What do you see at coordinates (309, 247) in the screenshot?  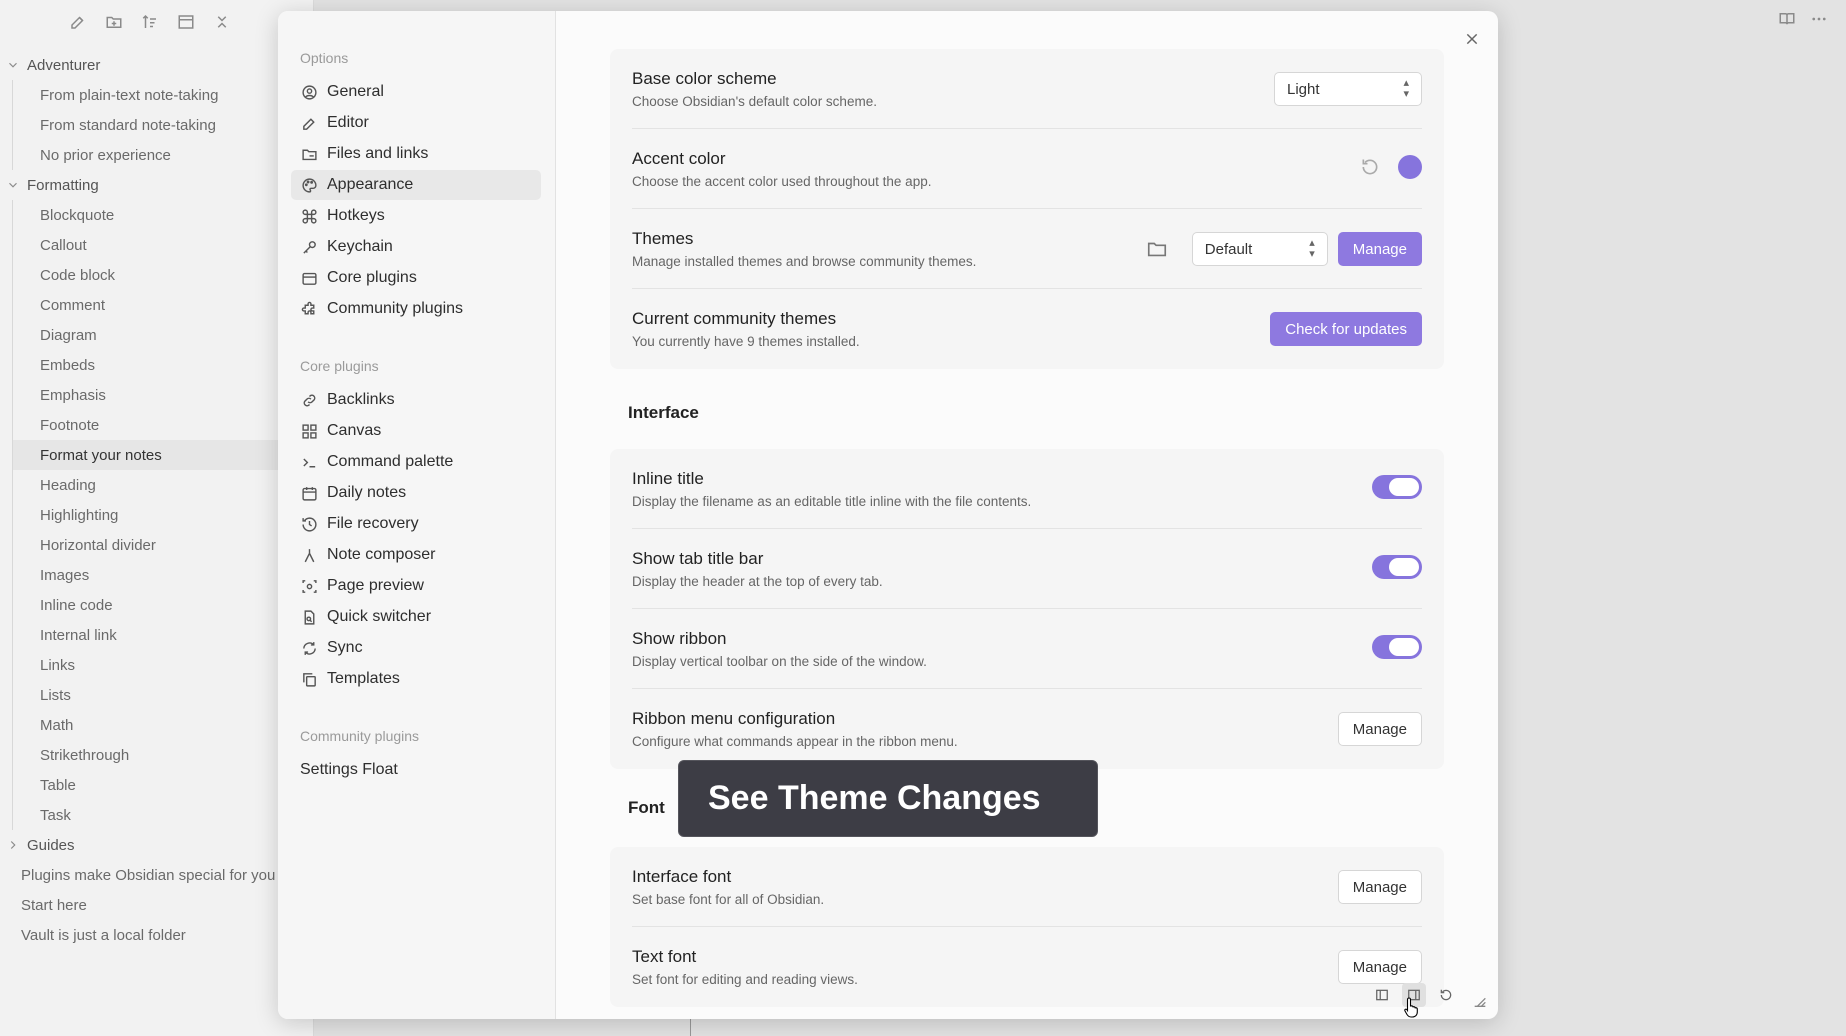 I see `key-icon` at bounding box center [309, 247].